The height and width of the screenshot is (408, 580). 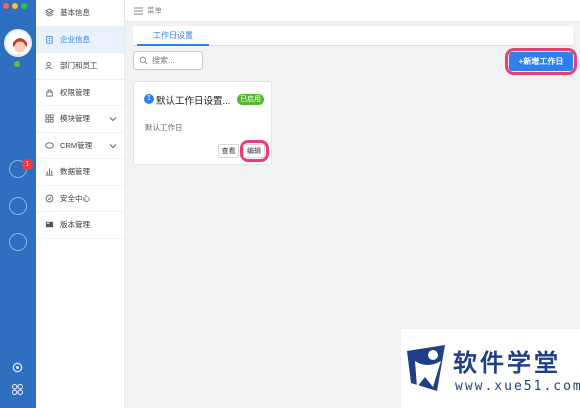 I want to click on apps-icon, so click(x=18, y=242).